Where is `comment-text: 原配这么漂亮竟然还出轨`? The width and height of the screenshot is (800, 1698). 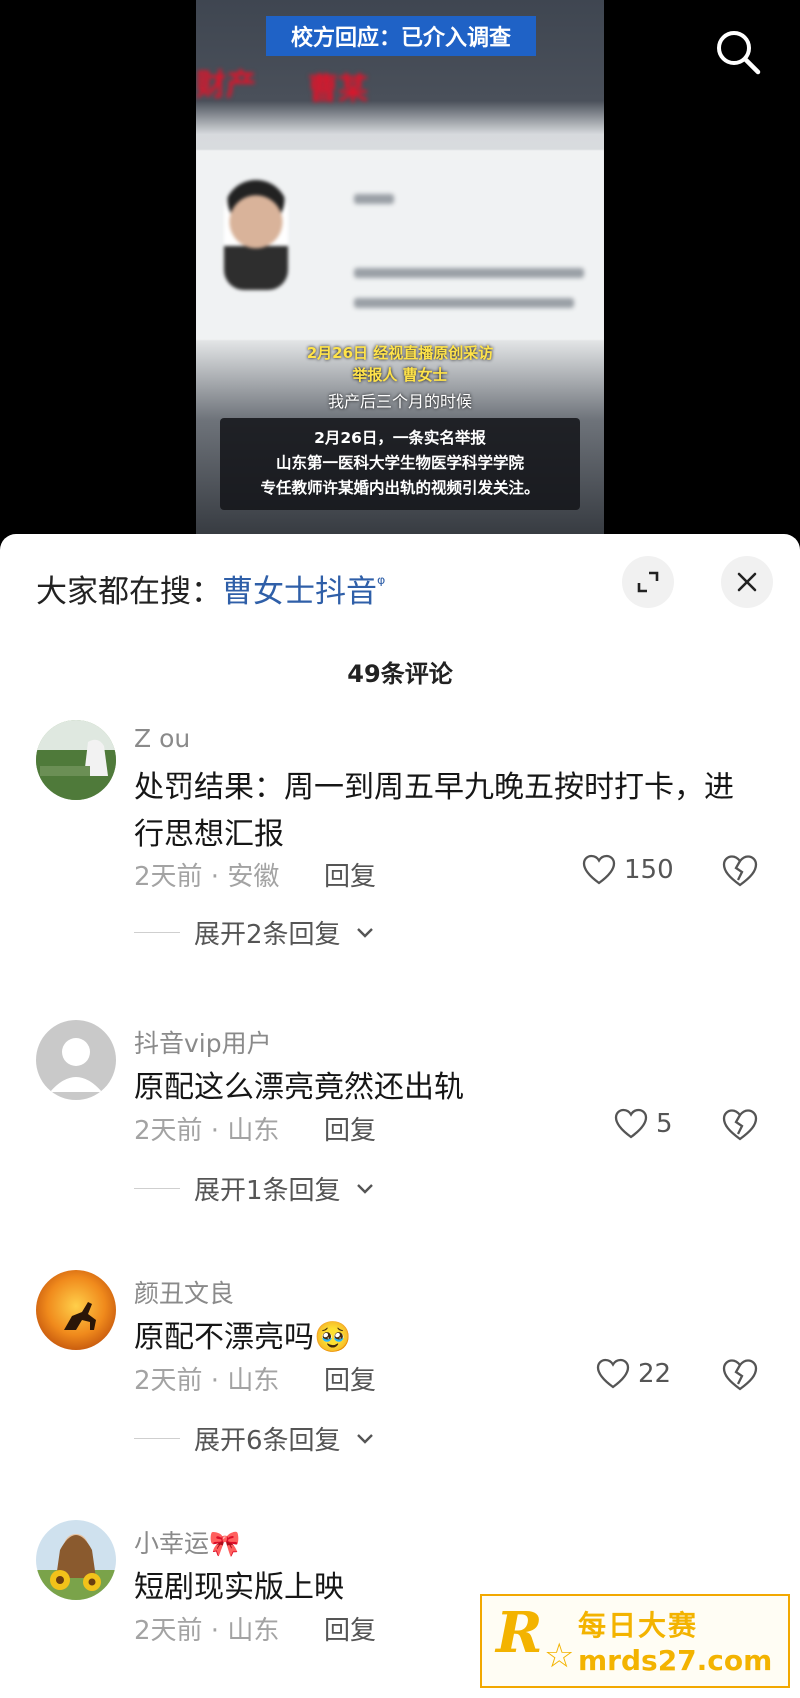 comment-text: 原配这么漂亮竟然还出轨 is located at coordinates (299, 1087).